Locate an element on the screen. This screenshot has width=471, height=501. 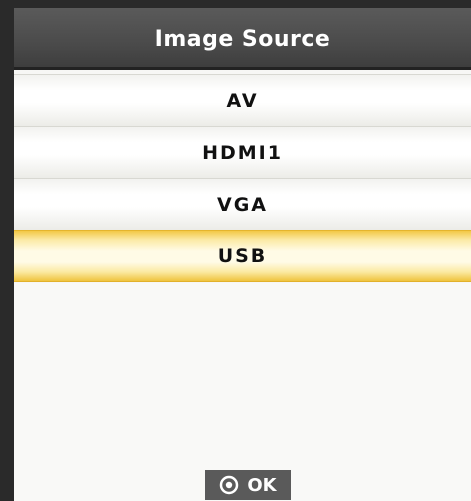
menu-item-label: HDMI1 is located at coordinates (242, 152).